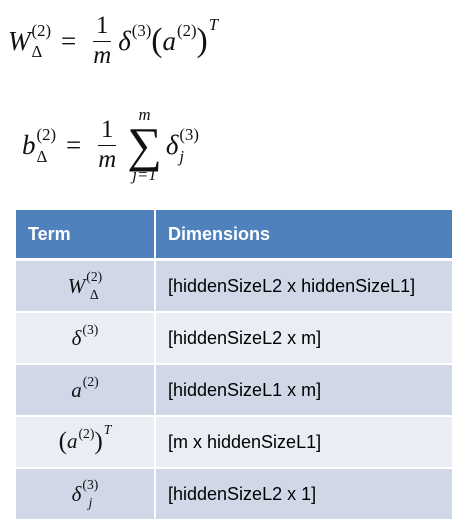 The image size is (470, 525). Describe the element at coordinates (169, 40) in the screenshot. I see `eq1-a: a` at that location.